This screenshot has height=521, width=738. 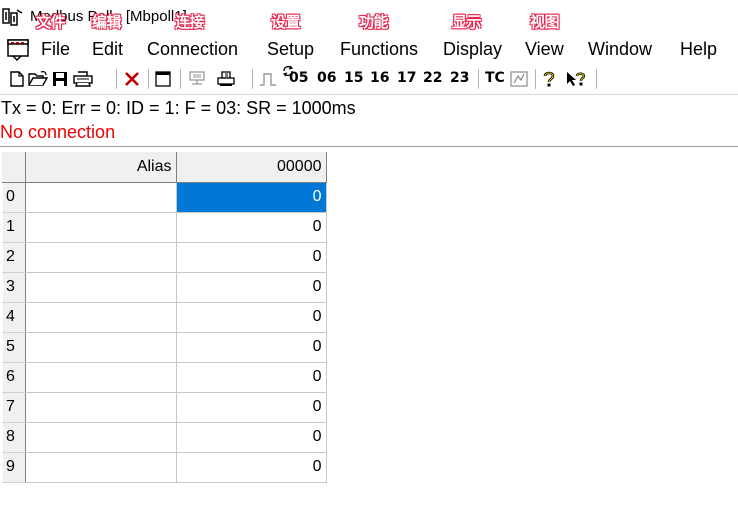 I want to click on table-header-row: Alias 00000, so click(x=164, y=167).